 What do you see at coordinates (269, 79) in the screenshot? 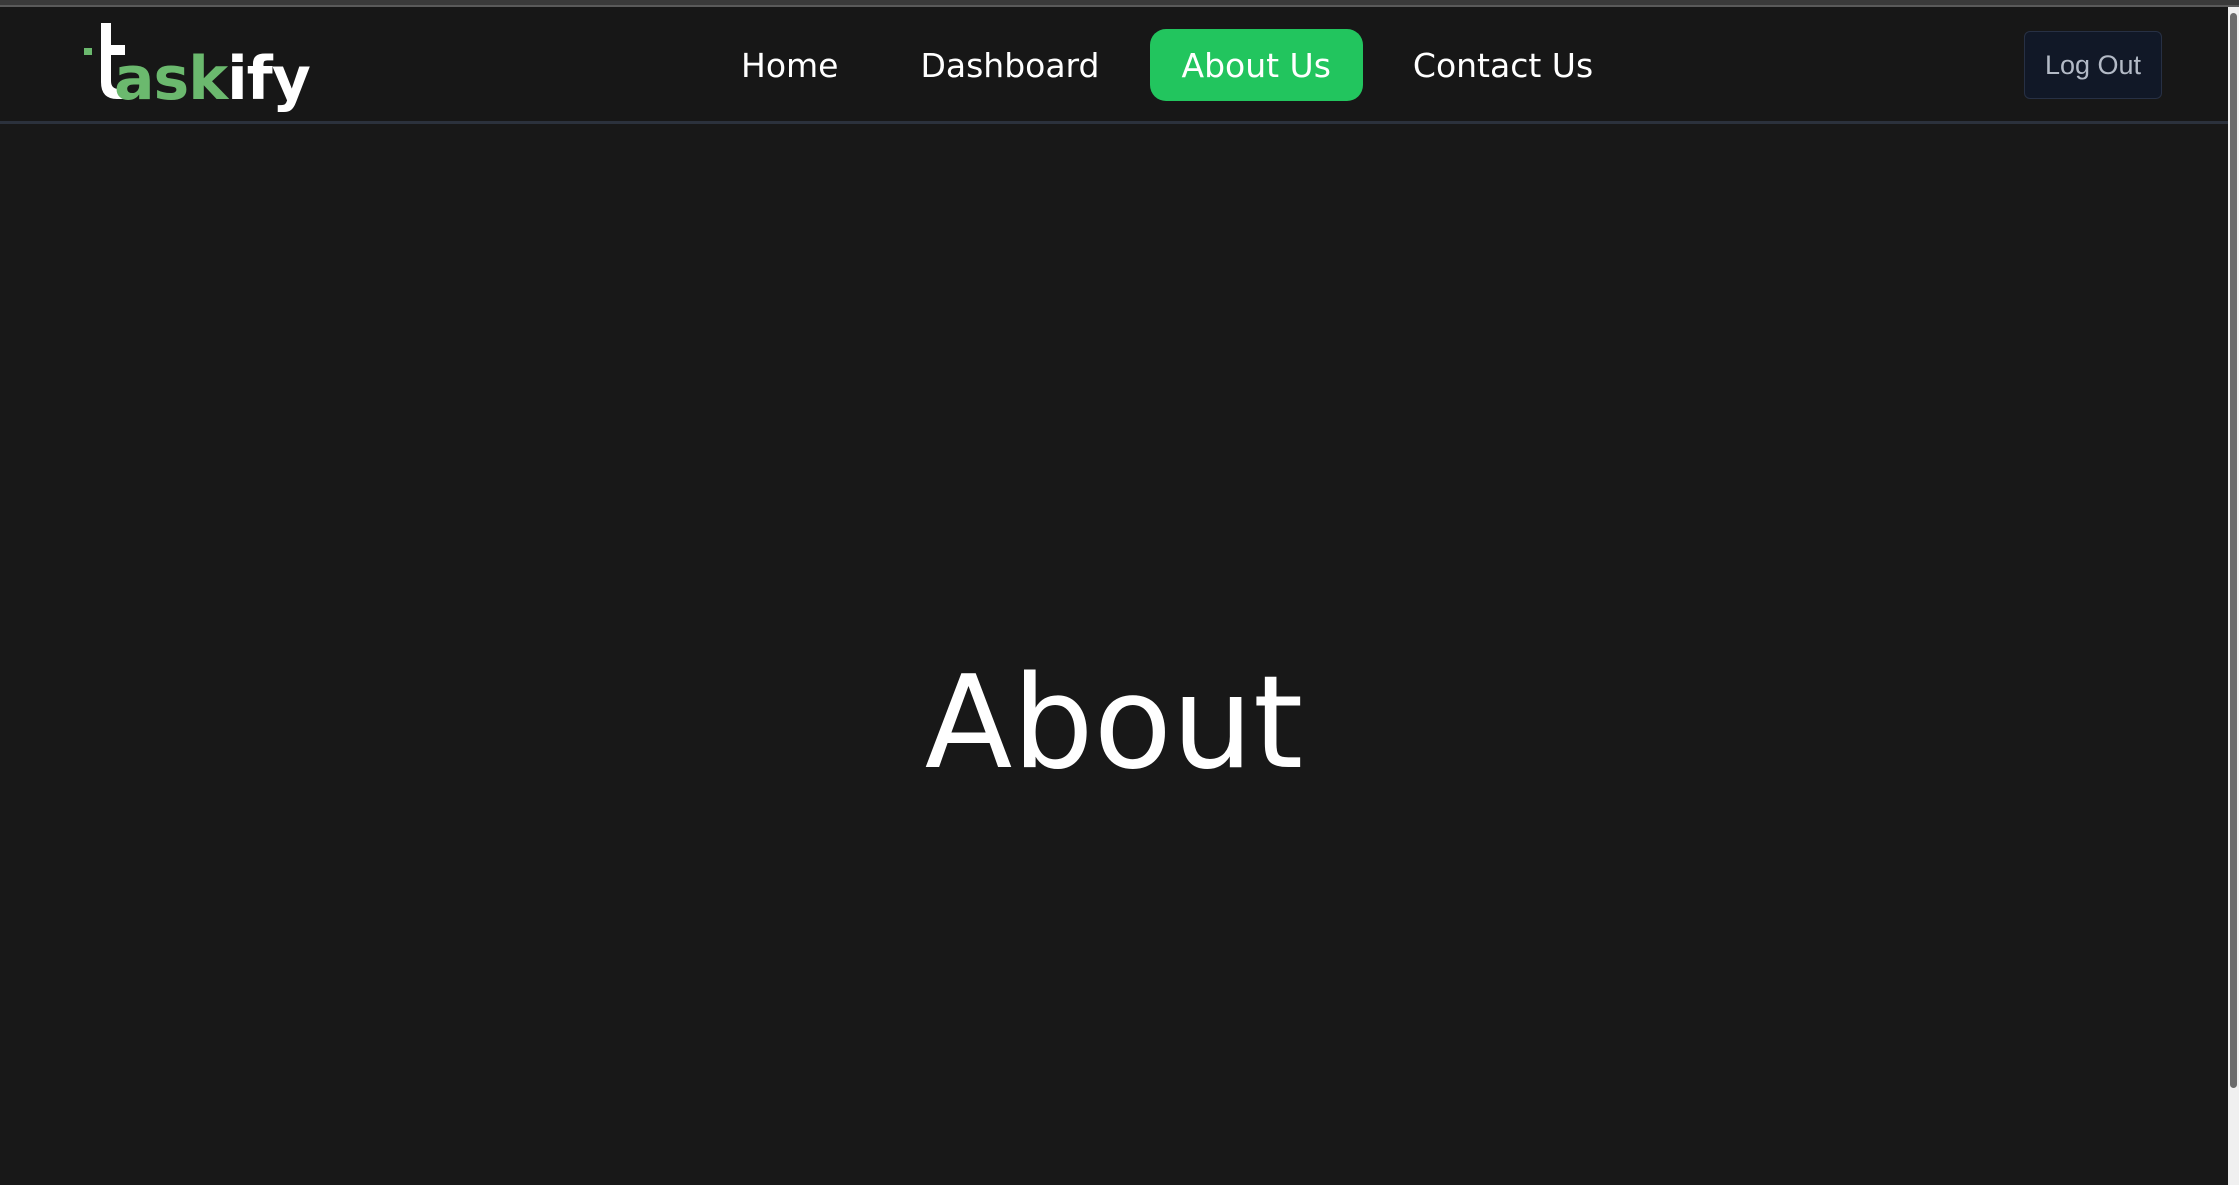
I see `logo-text-white: ify` at bounding box center [269, 79].